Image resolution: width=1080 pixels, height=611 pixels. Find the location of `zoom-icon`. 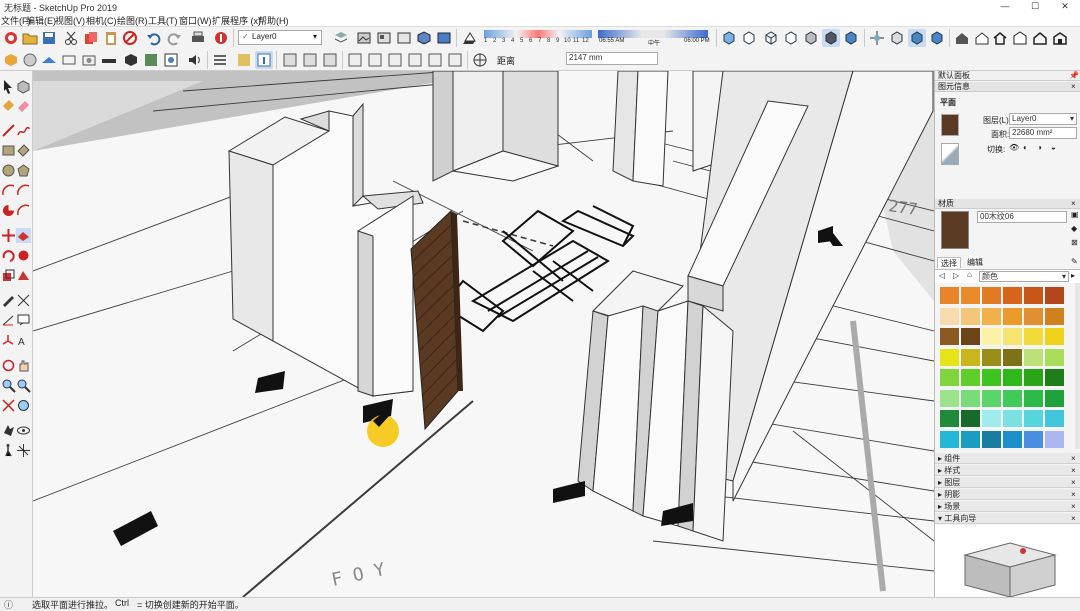

zoom-icon is located at coordinates (8, 385).